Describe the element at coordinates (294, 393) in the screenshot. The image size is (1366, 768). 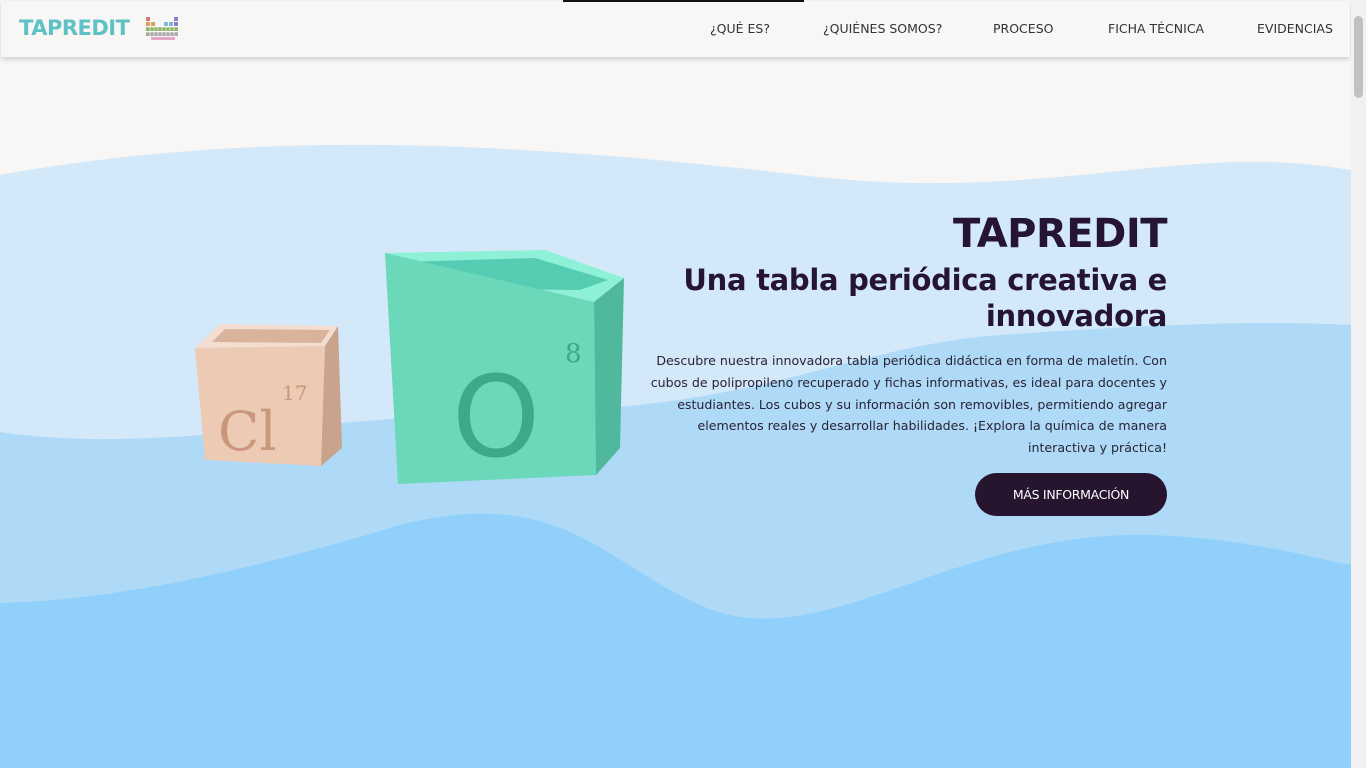
I see `cube-cl-number: 17` at that location.